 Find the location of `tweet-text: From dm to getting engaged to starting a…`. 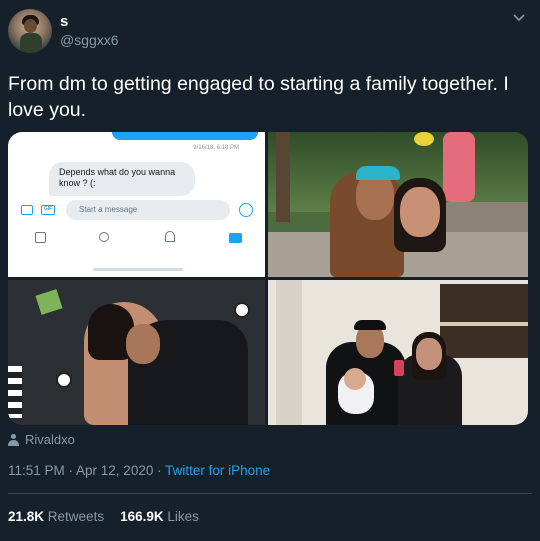

tweet-text: From dm to getting engaged to starting a… is located at coordinates (258, 97).